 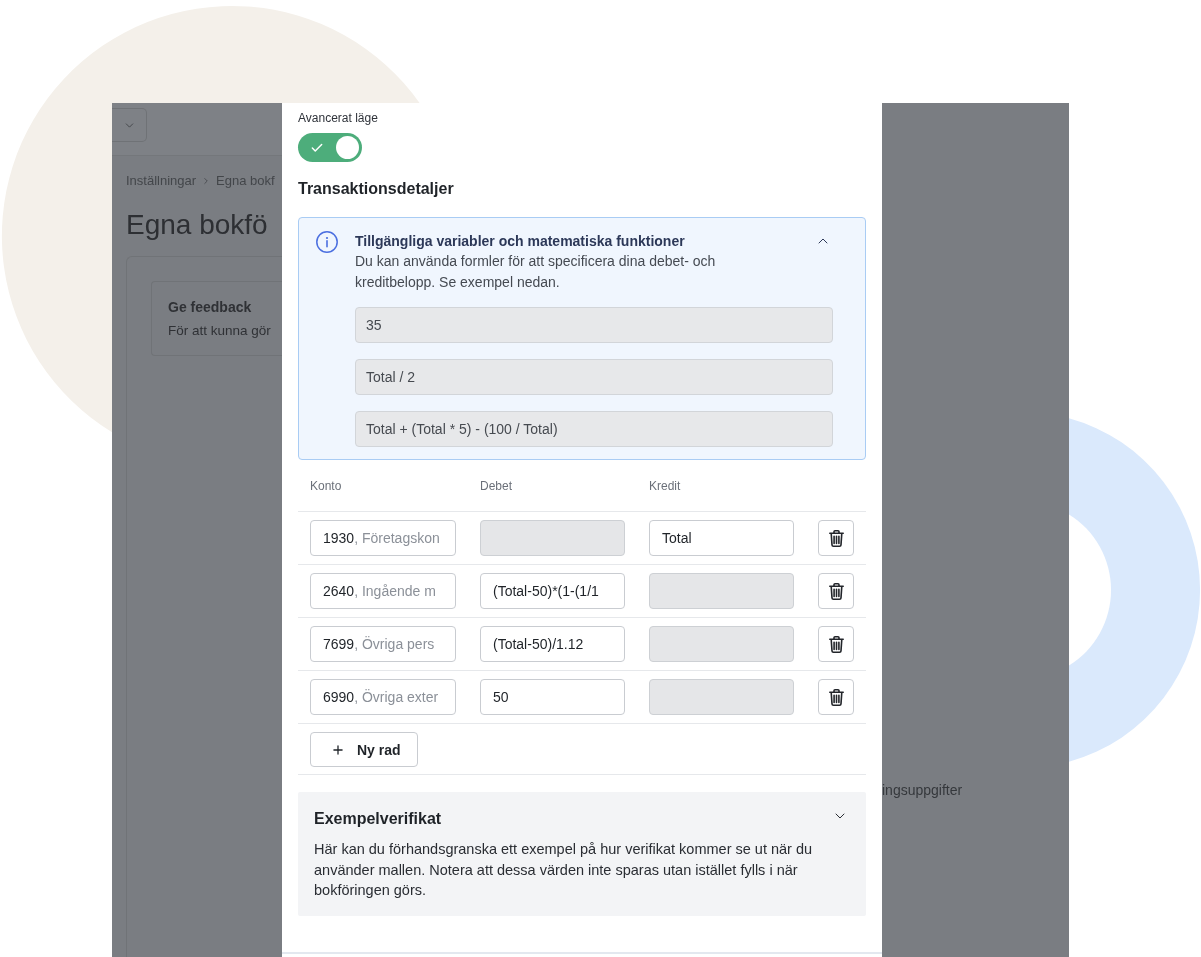 I want to click on feedback-title: Ge feedback, so click(x=210, y=307).